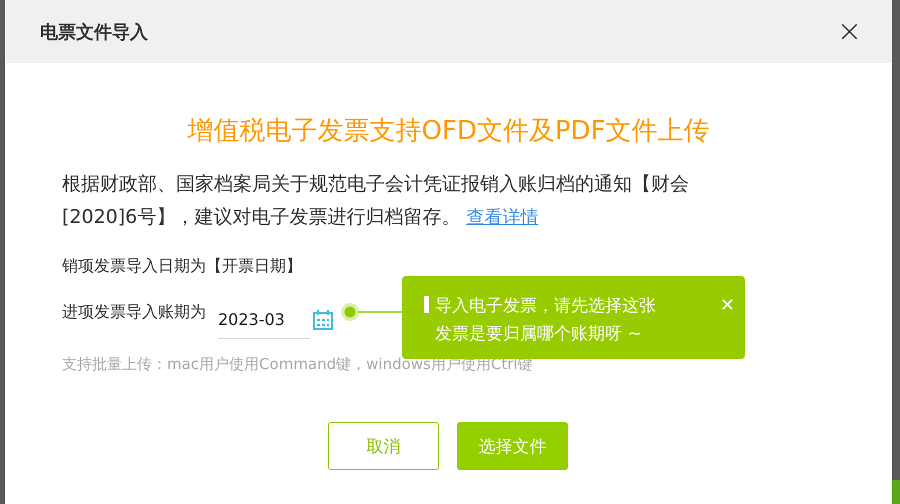 Image resolution: width=900 pixels, height=504 pixels. What do you see at coordinates (502, 217) in the screenshot?
I see `details-link: 查看详情` at bounding box center [502, 217].